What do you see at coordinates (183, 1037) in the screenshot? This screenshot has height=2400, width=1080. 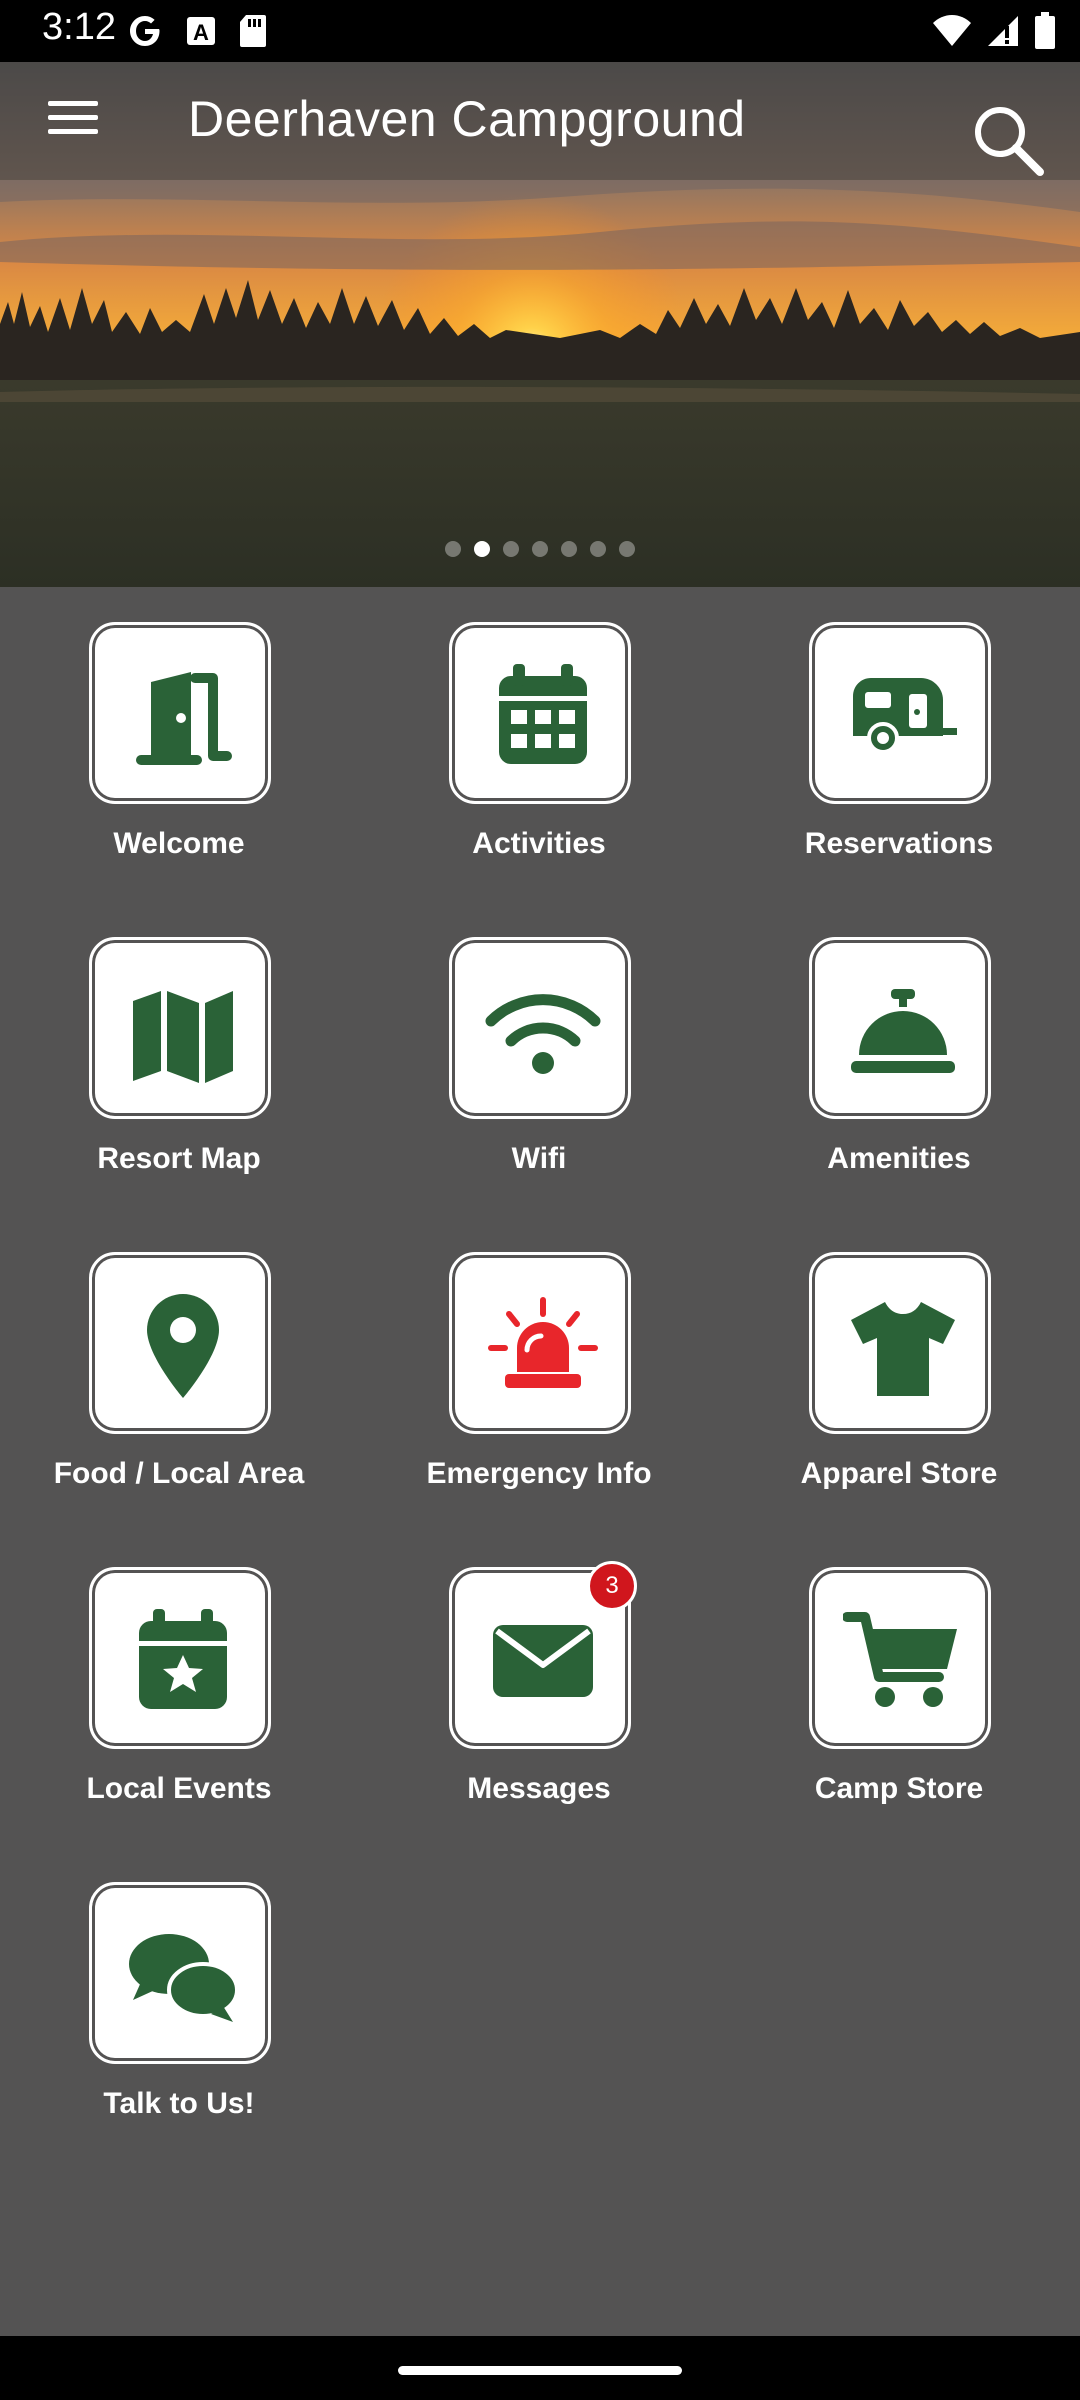 I see `map-icon` at bounding box center [183, 1037].